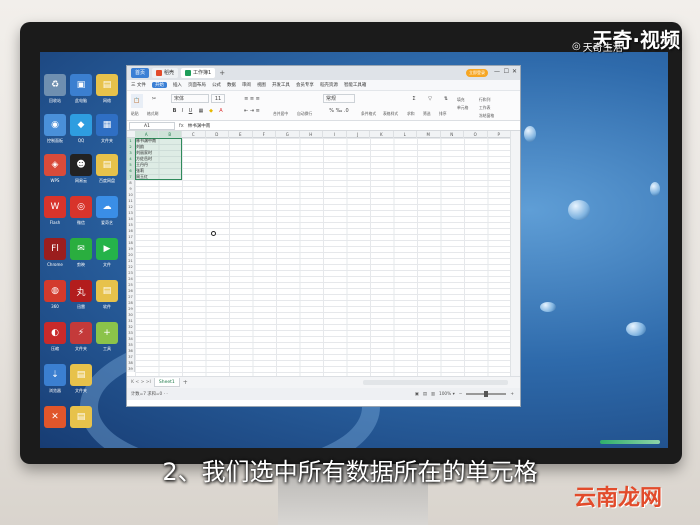 Image resolution: width=700 pixels, height=525 pixels. What do you see at coordinates (55, 417) in the screenshot?
I see `tool-icon: ✕` at bounding box center [55, 417].